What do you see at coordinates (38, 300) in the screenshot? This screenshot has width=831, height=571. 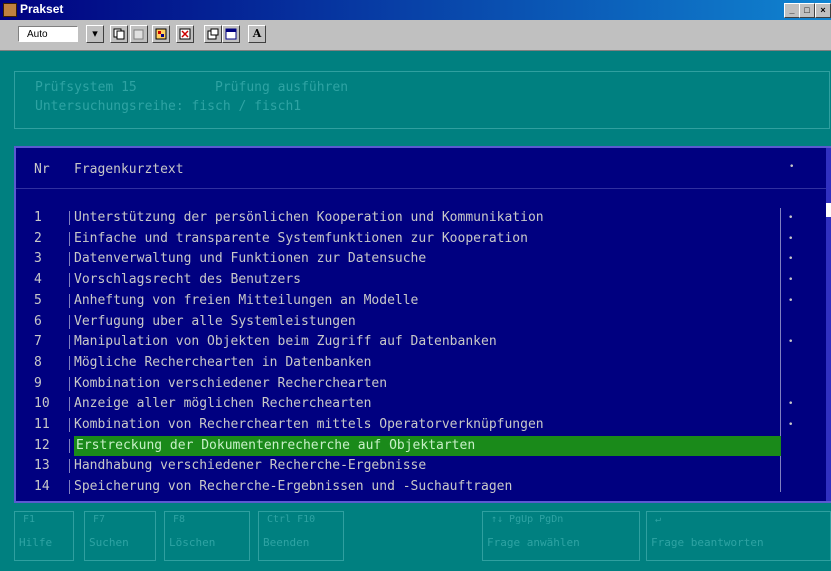 I see `row-number: 5` at bounding box center [38, 300].